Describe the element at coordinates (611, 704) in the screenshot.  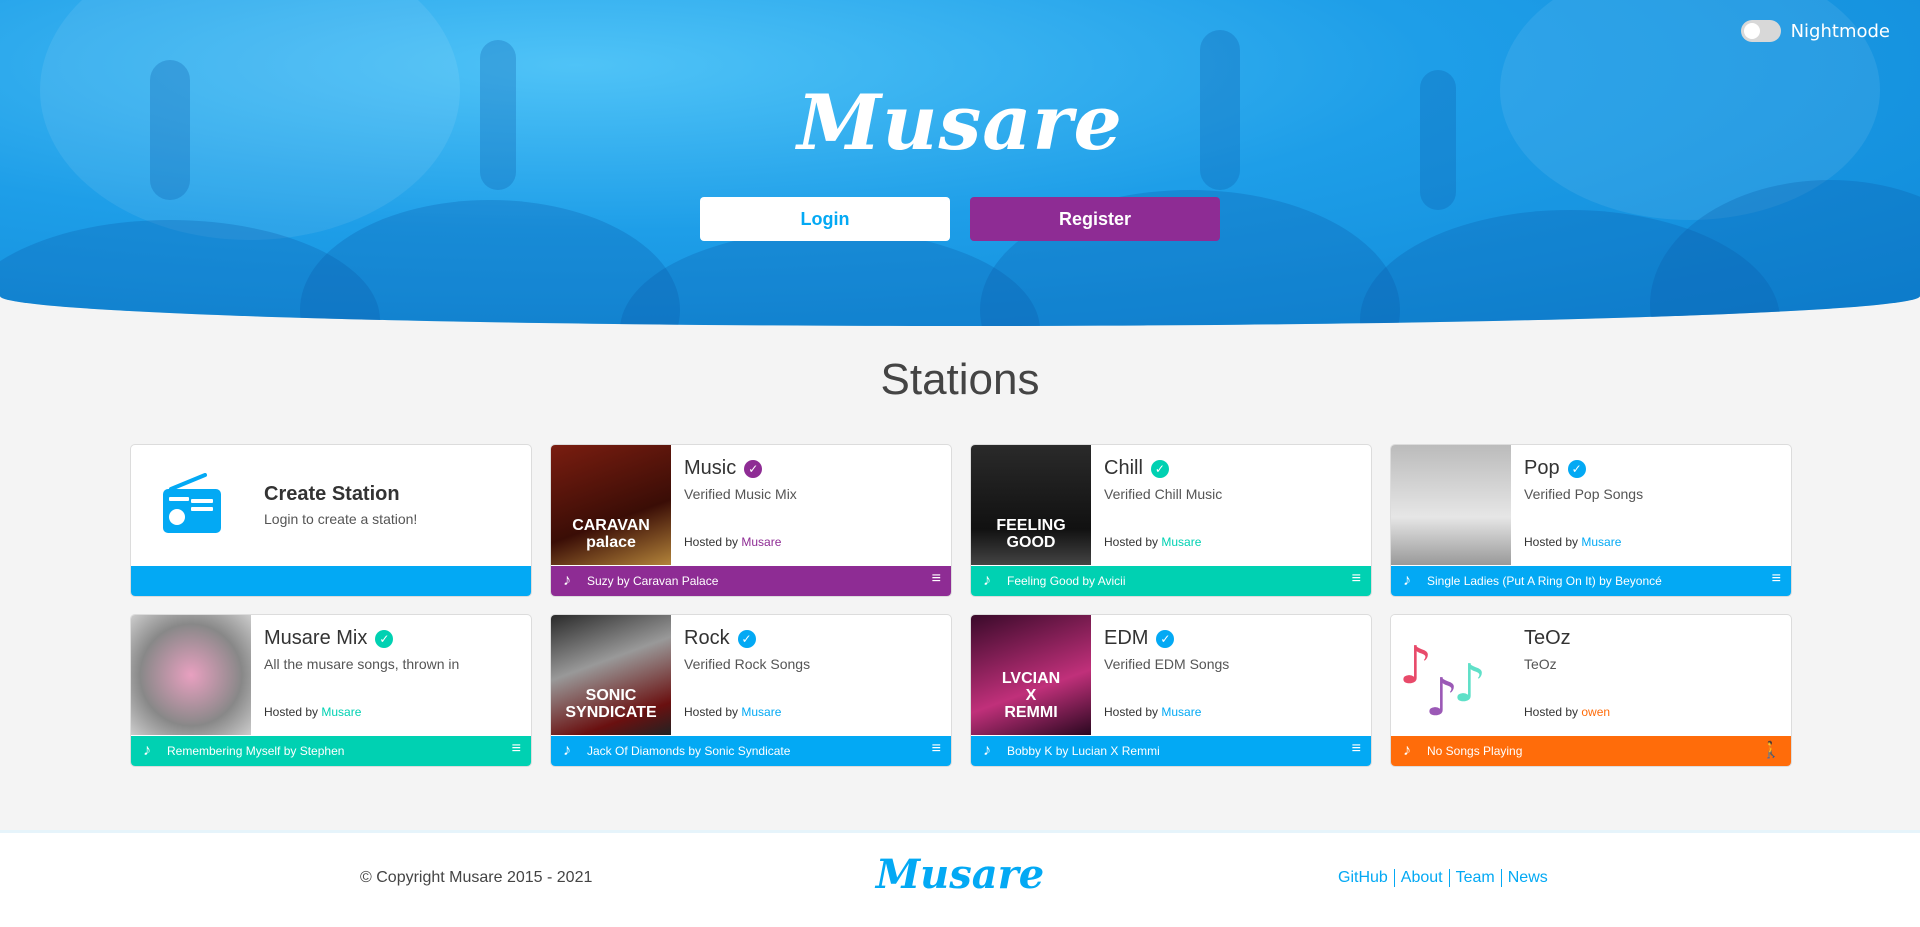
I see `album-art-text: SONIC SYNDICATE` at that location.